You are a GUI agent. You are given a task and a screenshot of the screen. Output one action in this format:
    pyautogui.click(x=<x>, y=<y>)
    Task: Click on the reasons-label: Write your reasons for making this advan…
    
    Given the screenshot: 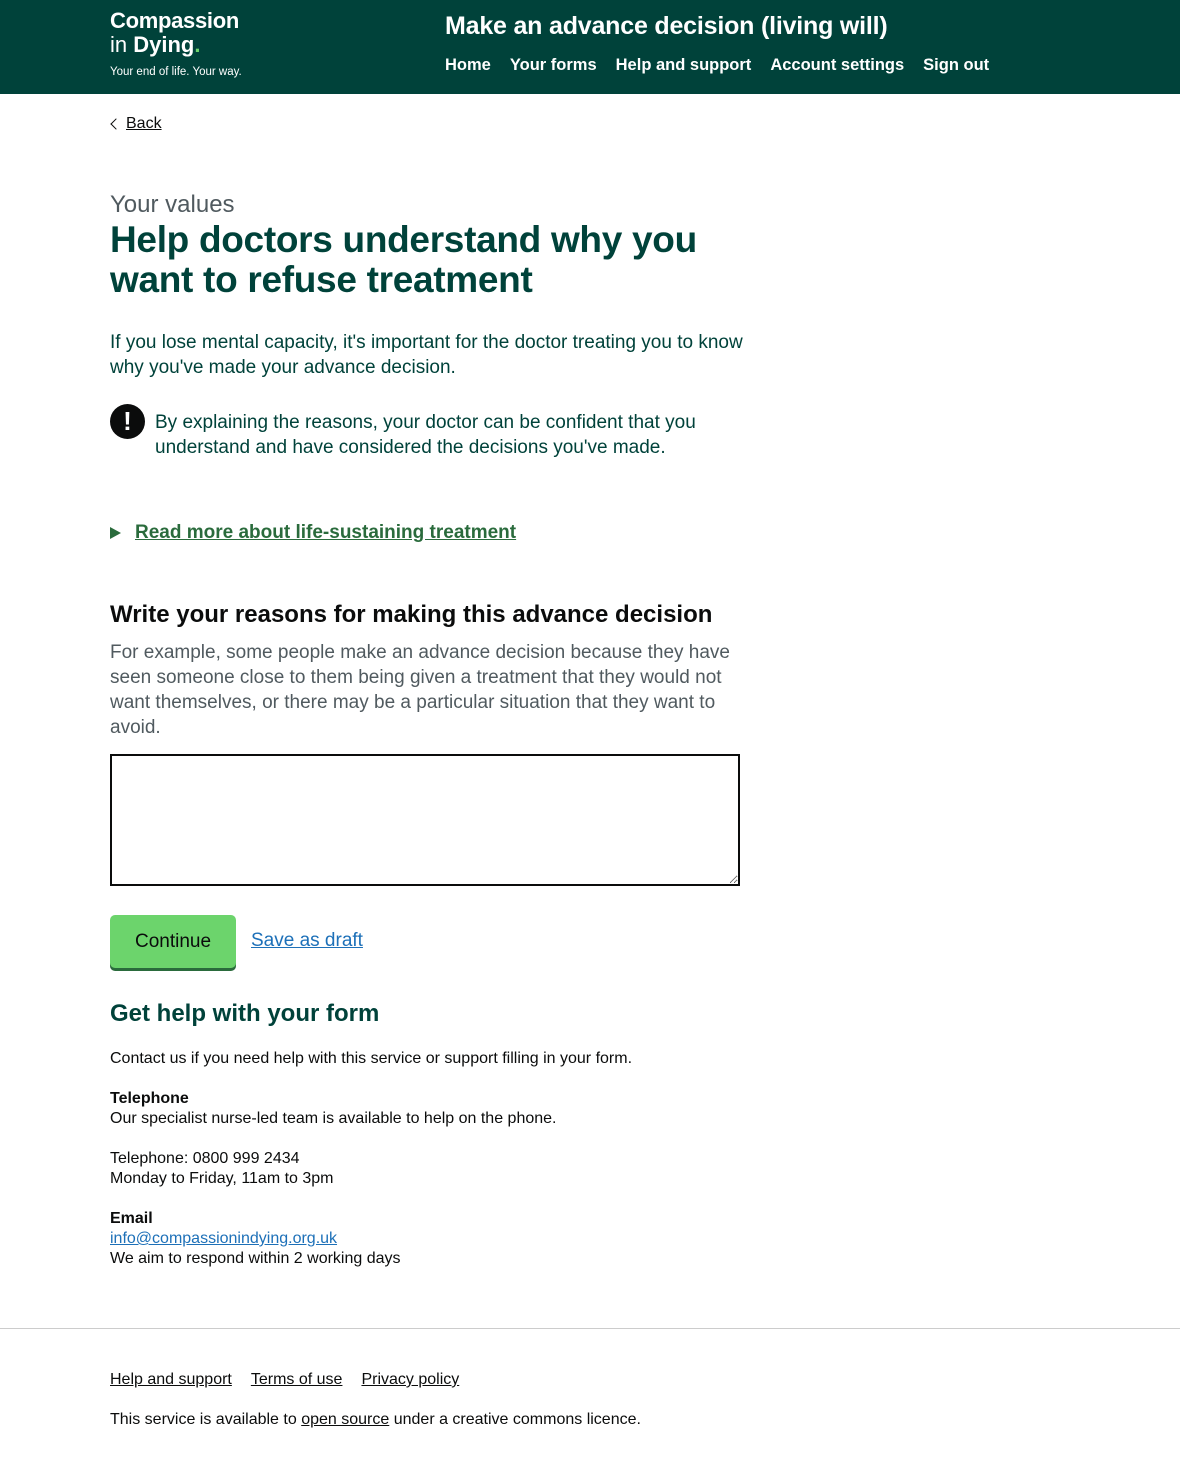 What is the action you would take?
    pyautogui.click(x=411, y=614)
    